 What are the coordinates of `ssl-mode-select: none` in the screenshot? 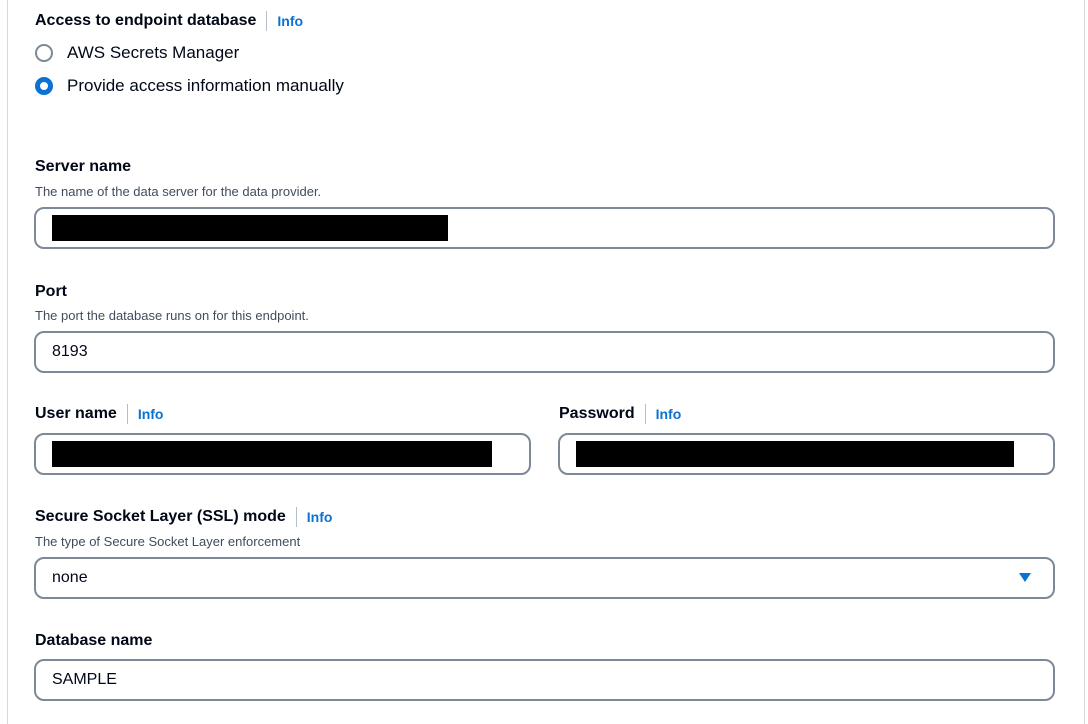 It's located at (544, 578).